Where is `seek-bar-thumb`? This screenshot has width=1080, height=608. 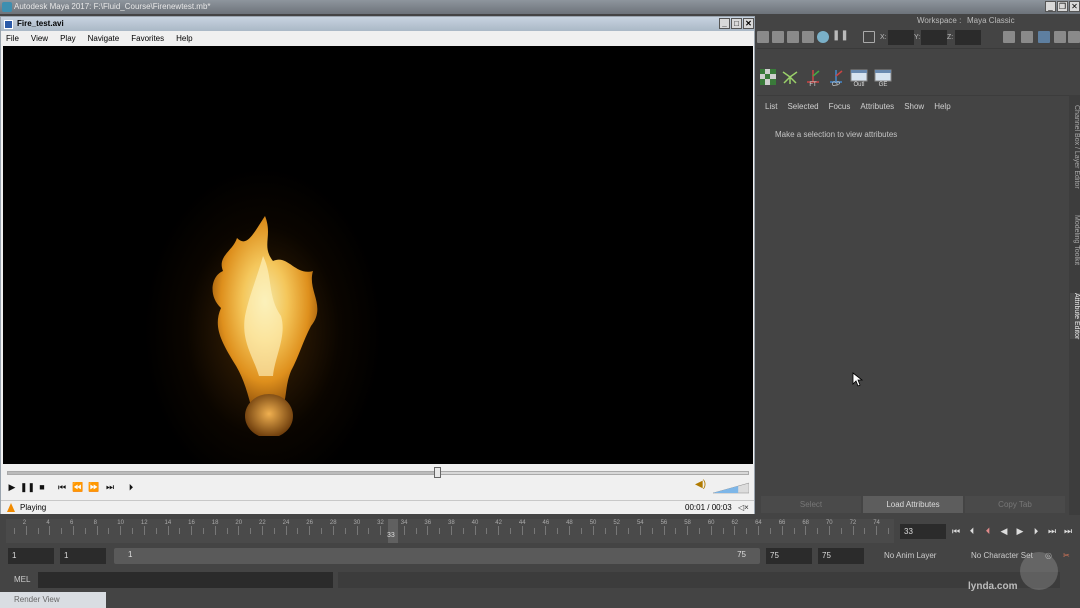 seek-bar-thumb is located at coordinates (438, 472).